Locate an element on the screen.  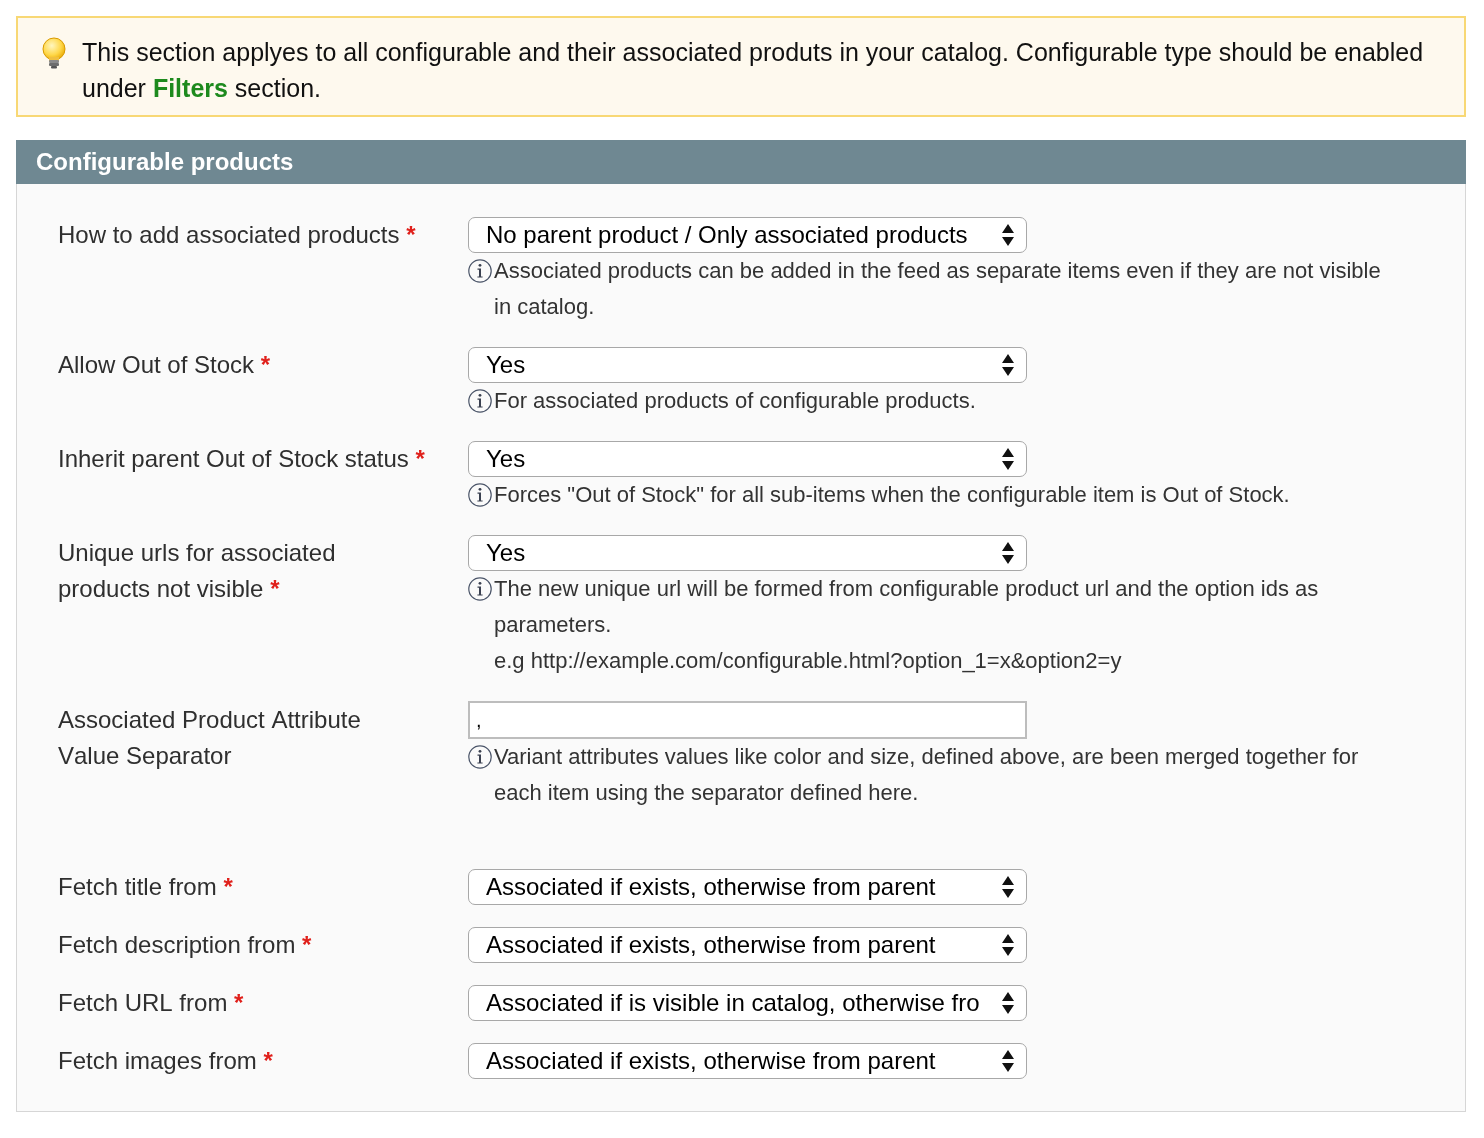
help-text: For associated products of configurable products. is located at coordinates (735, 401).